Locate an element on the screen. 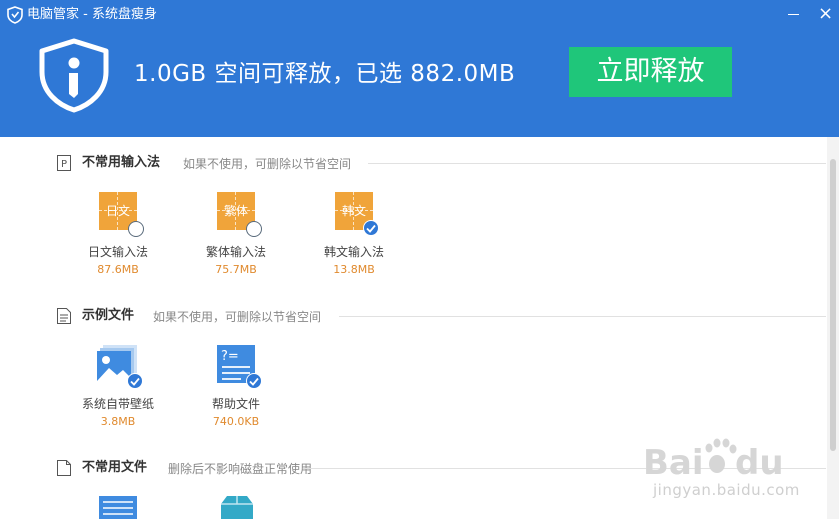 The image size is (839, 519). item-size: 87.6MB is located at coordinates (118, 269).